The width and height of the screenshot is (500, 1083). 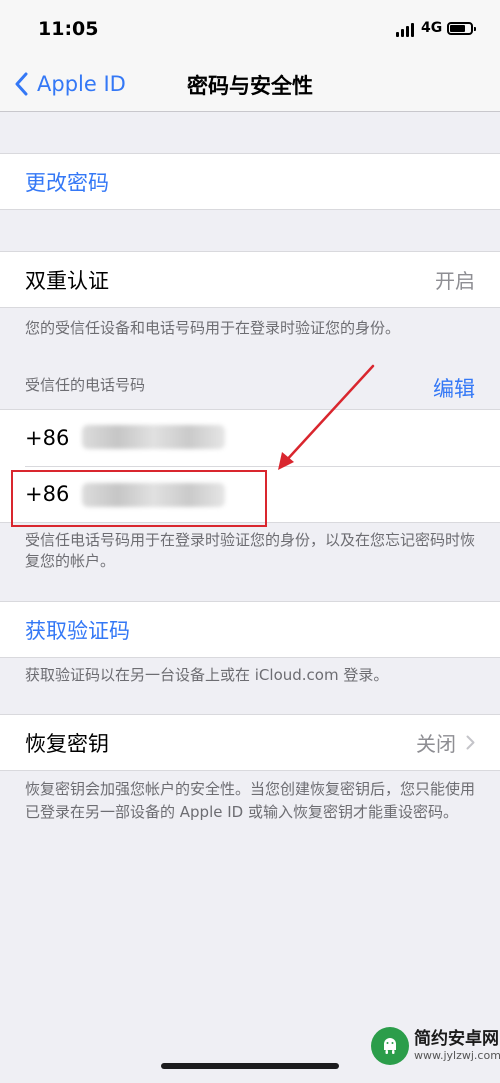 What do you see at coordinates (67, 743) in the screenshot?
I see `recovery-key-label: 恢复密钥` at bounding box center [67, 743].